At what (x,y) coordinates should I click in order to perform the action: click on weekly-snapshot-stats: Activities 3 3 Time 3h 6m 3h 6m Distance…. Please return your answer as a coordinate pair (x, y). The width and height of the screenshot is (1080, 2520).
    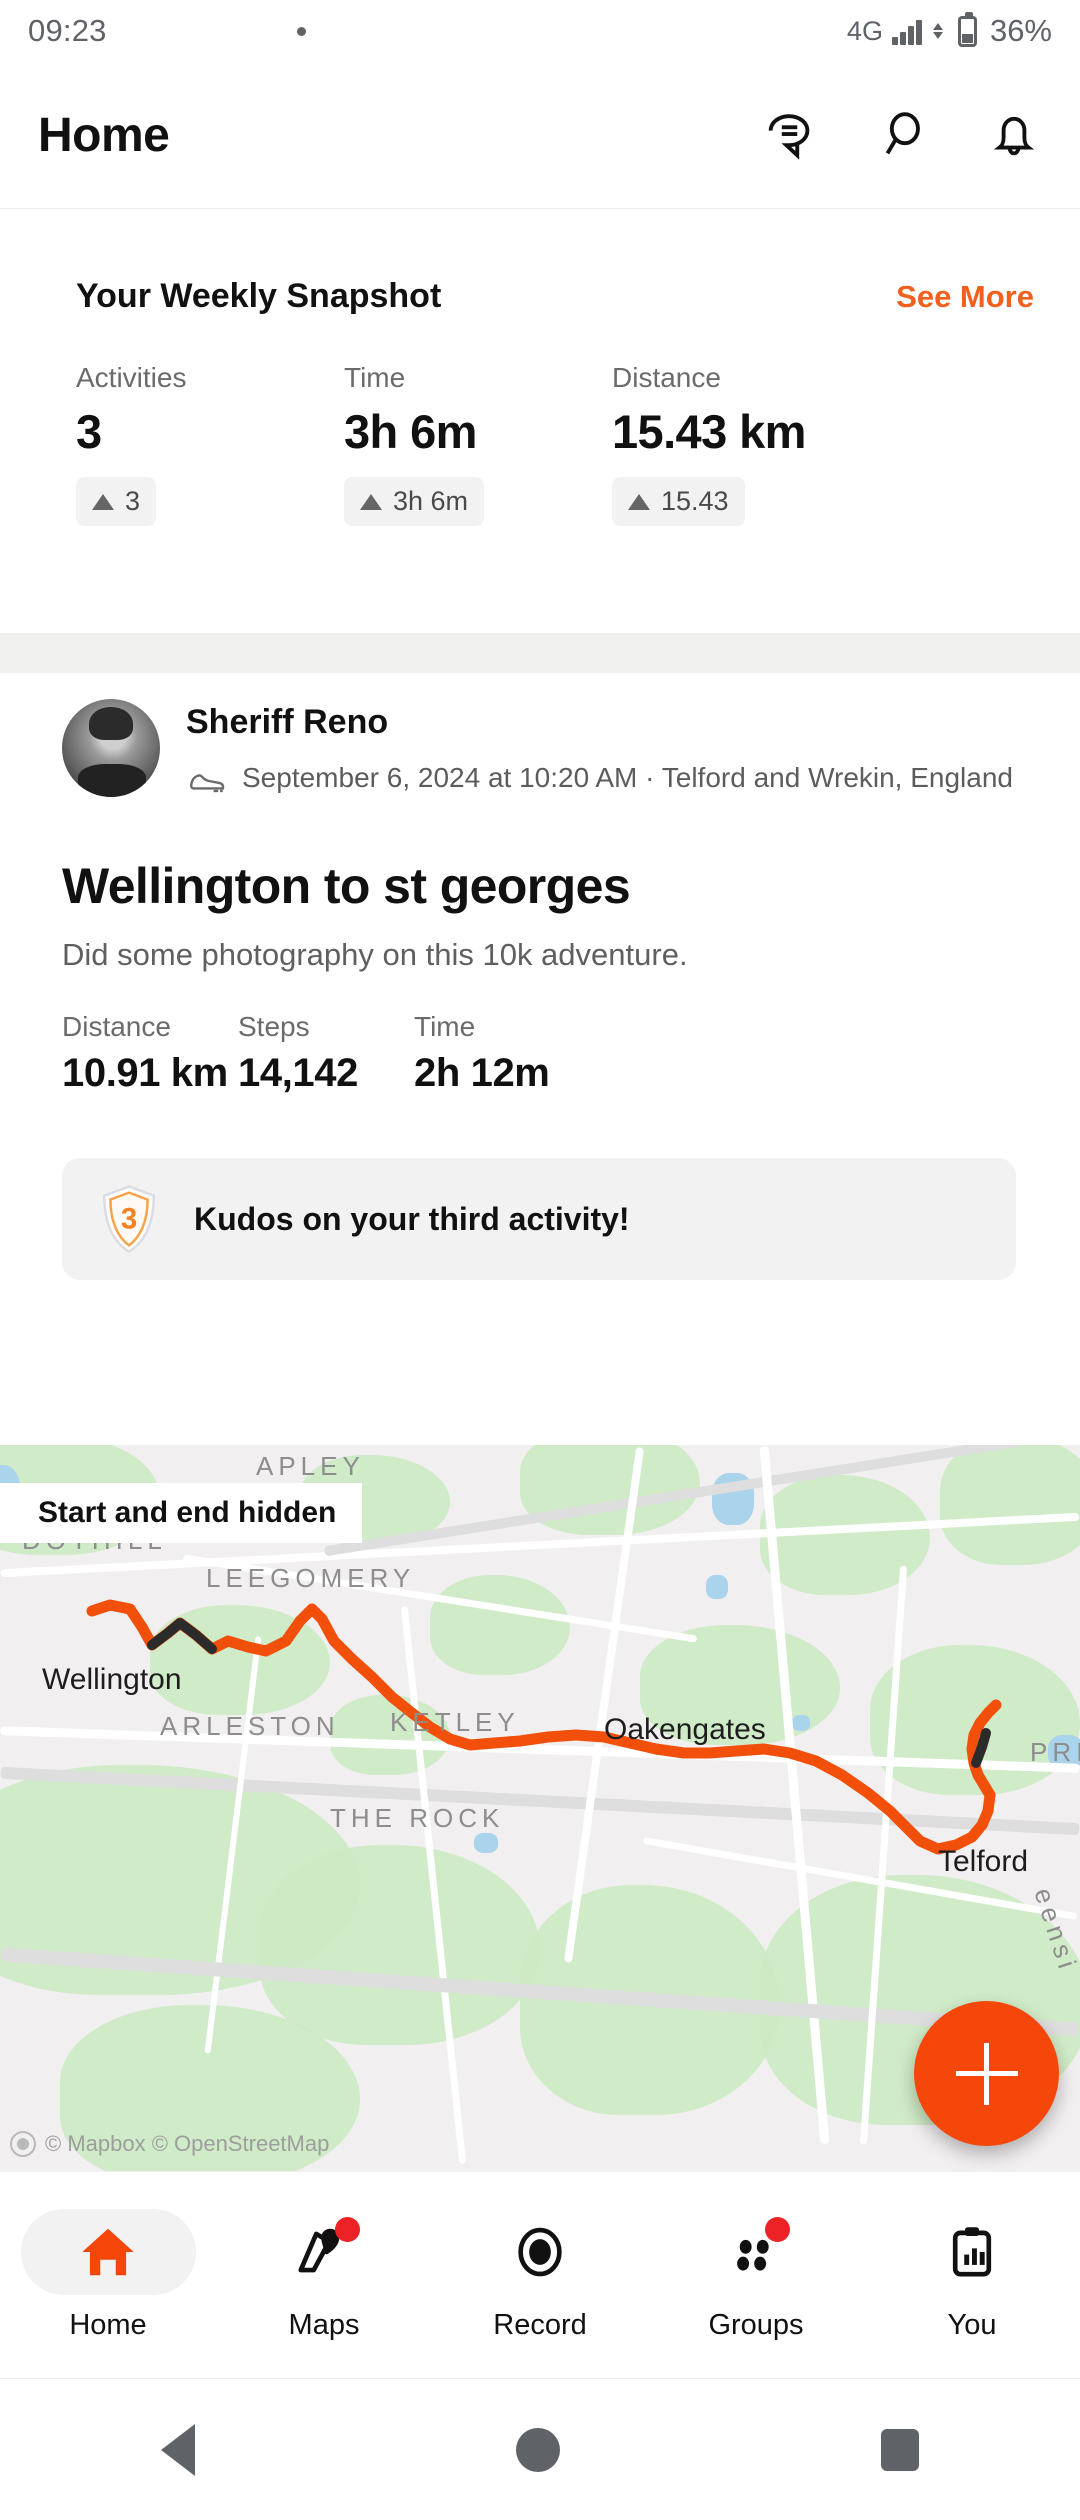
    Looking at the image, I should click on (540, 421).